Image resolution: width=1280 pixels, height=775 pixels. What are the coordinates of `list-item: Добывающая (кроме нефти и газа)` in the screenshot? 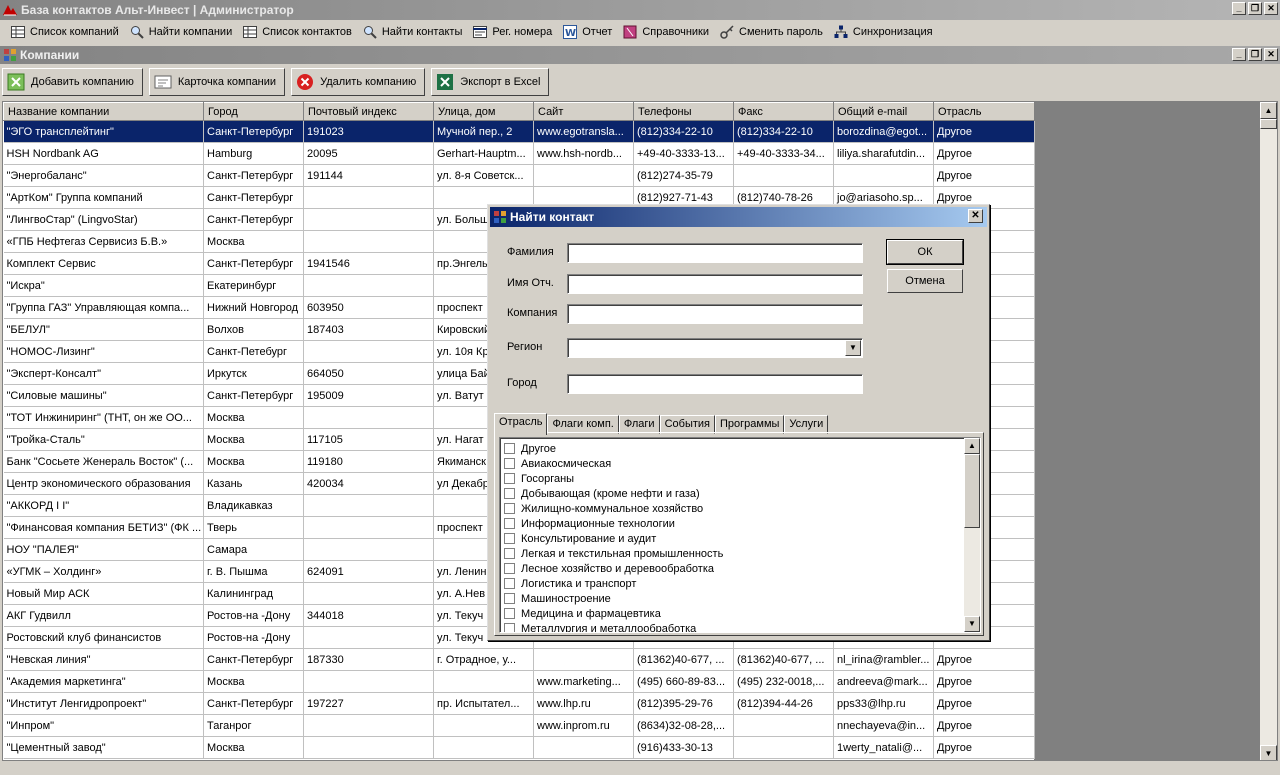 It's located at (602, 493).